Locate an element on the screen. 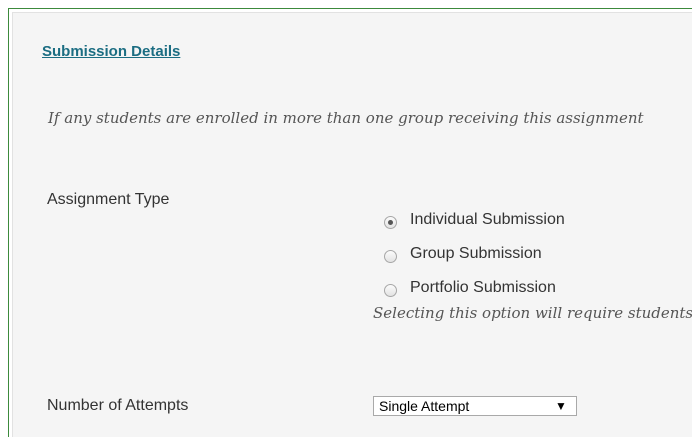 This screenshot has width=692, height=437. radio-individual-submission is located at coordinates (390, 222).